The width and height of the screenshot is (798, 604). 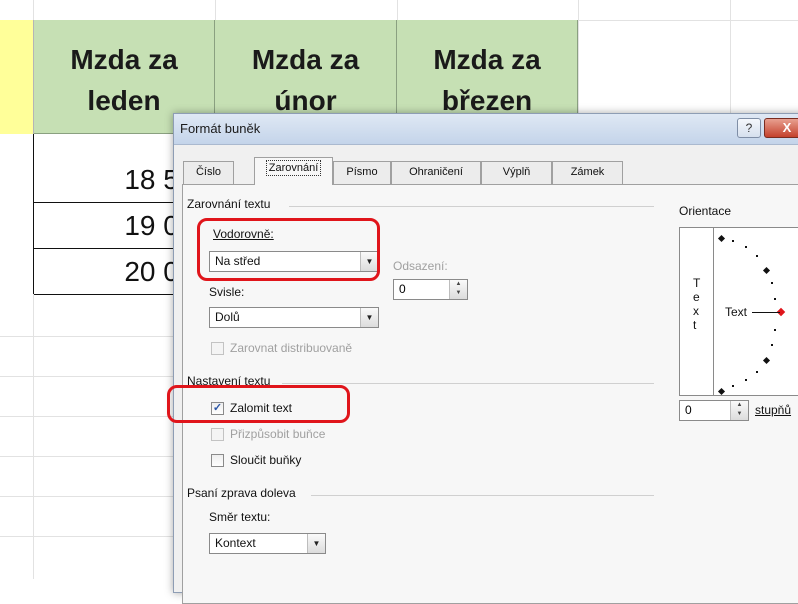 What do you see at coordinates (288, 249) in the screenshot?
I see `highlight-horizontal-alignment` at bounding box center [288, 249].